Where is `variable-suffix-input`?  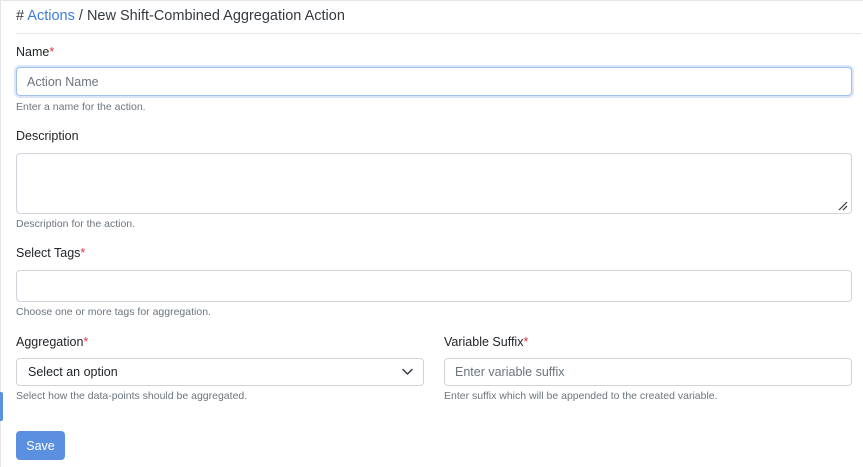 variable-suffix-input is located at coordinates (648, 372).